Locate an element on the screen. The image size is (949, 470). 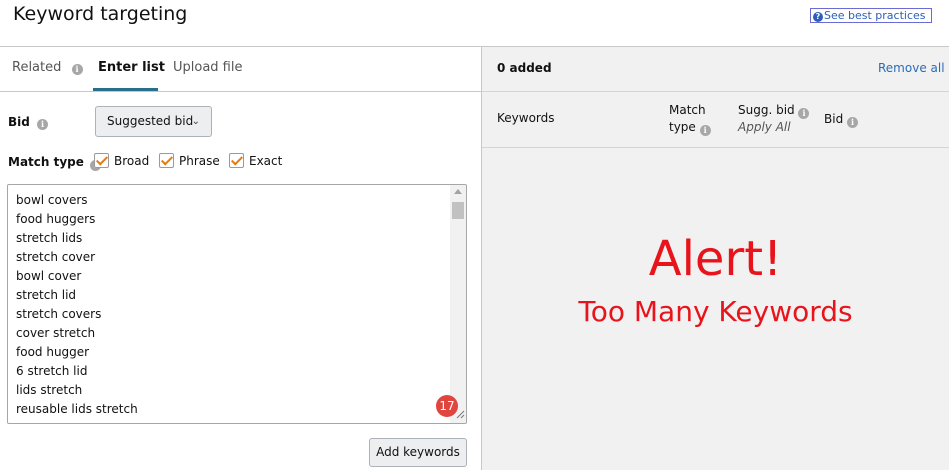
scroll-thumb is located at coordinates (458, 210).